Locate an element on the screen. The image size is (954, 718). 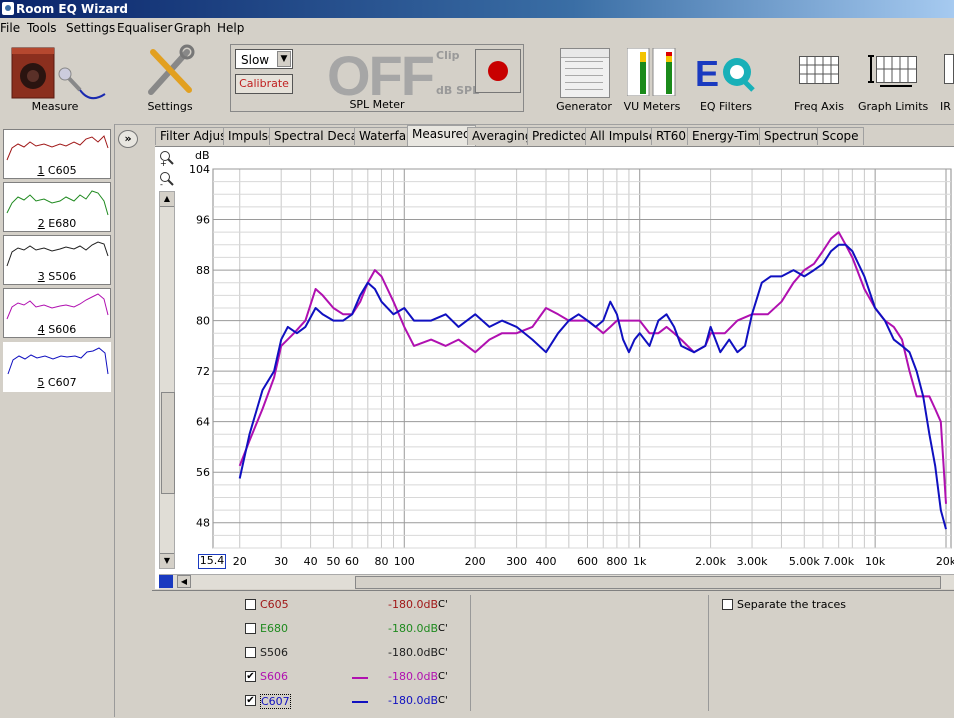
measurement-thumb-1: 1 C605 is located at coordinates (57, 154).